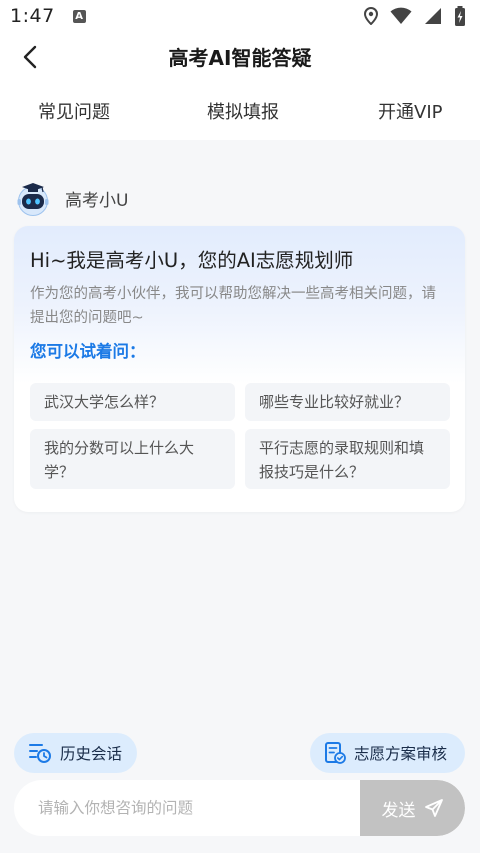 This screenshot has width=480, height=853. I want to click on question-input, so click(187, 808).